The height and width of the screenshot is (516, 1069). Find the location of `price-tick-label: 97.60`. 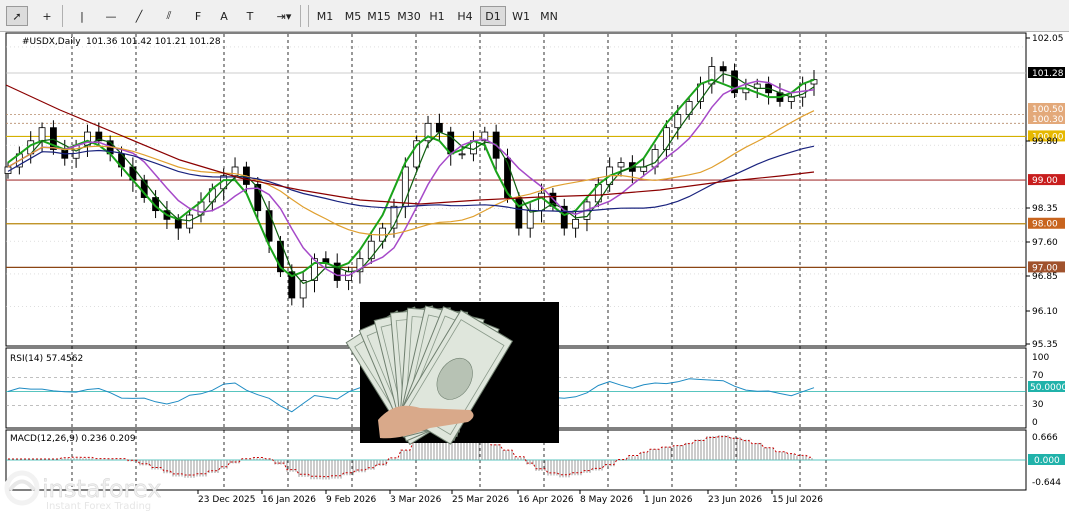

price-tick-label: 97.60 is located at coordinates (1045, 243).